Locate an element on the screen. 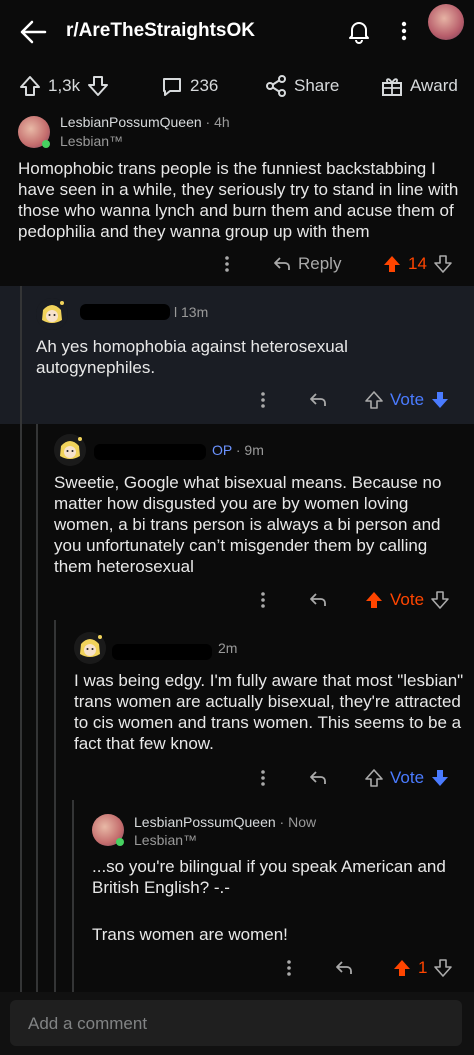 This screenshot has height=1055, width=474. post-vote-group: 1,3k is located at coordinates (64, 86).